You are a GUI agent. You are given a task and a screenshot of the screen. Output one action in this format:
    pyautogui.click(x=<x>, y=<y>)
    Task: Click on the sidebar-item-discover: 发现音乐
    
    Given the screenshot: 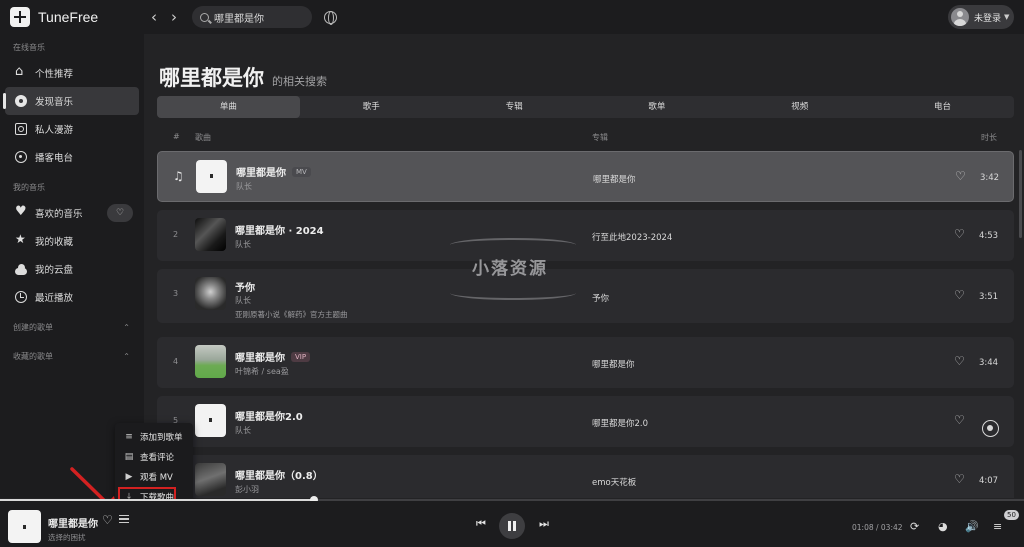 What is the action you would take?
    pyautogui.click(x=71, y=101)
    